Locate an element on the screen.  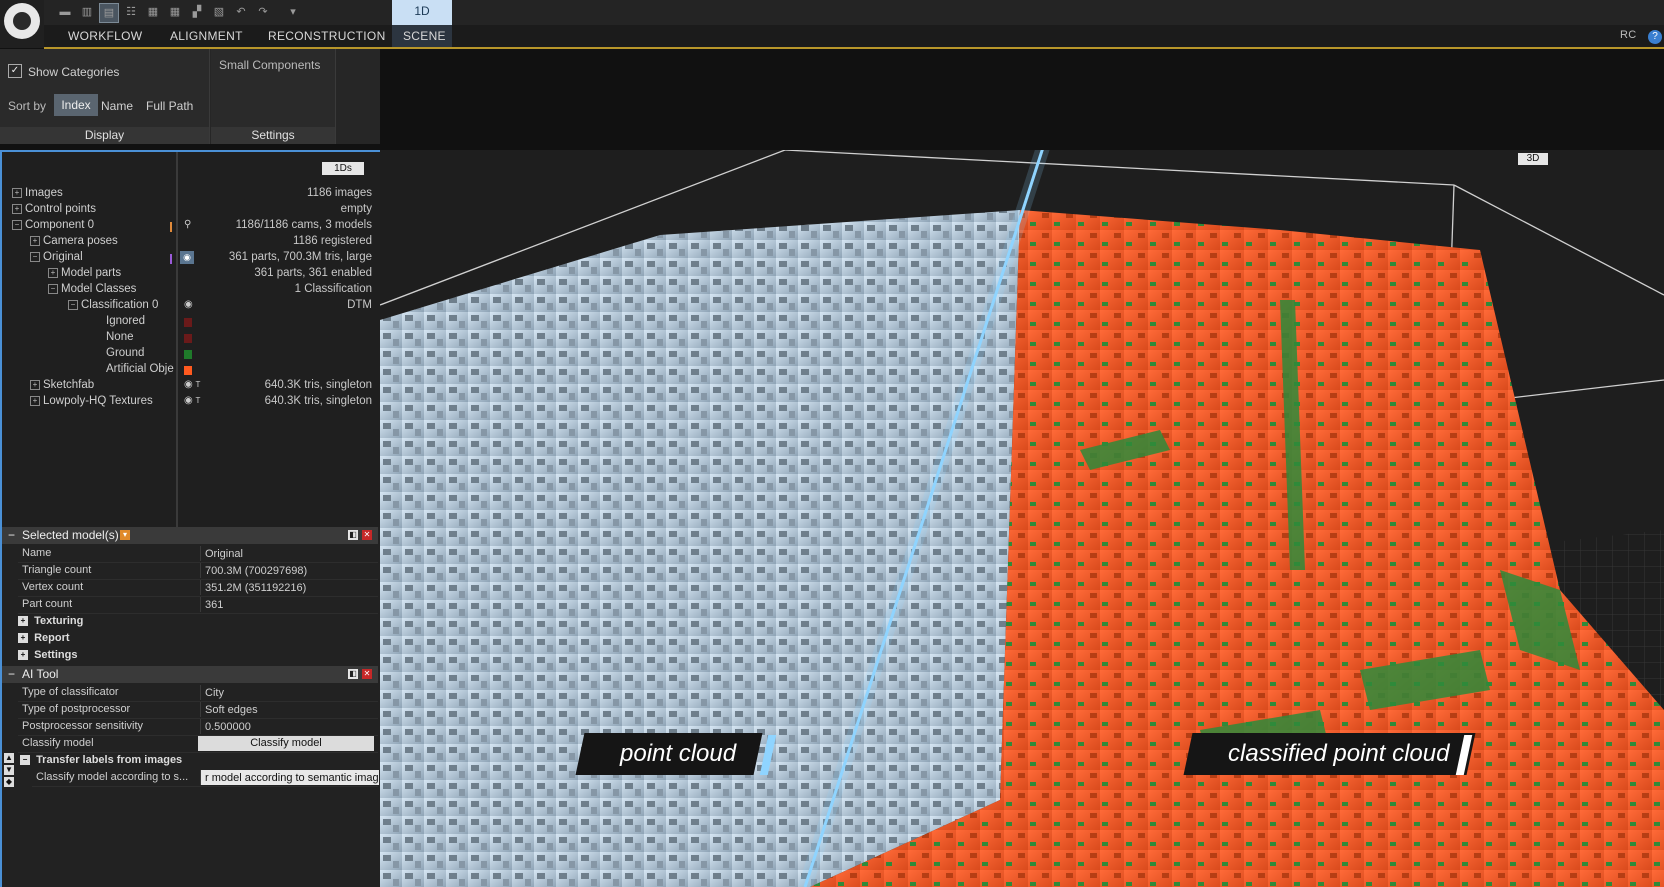
tree-row-model-parts: + Model parts is located at coordinates (84, 275).